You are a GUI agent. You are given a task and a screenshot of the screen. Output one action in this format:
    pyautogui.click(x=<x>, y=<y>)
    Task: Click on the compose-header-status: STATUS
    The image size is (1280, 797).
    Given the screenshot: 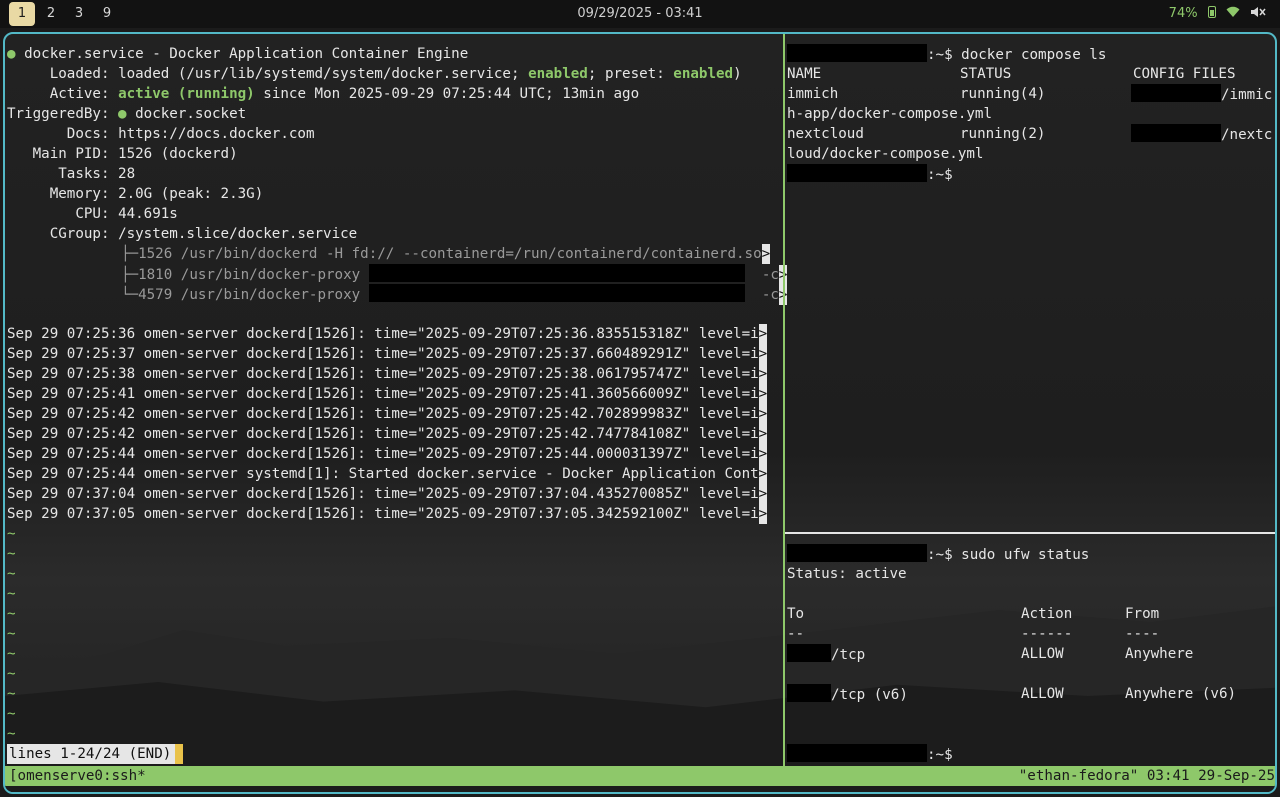 What is the action you would take?
    pyautogui.click(x=986, y=74)
    